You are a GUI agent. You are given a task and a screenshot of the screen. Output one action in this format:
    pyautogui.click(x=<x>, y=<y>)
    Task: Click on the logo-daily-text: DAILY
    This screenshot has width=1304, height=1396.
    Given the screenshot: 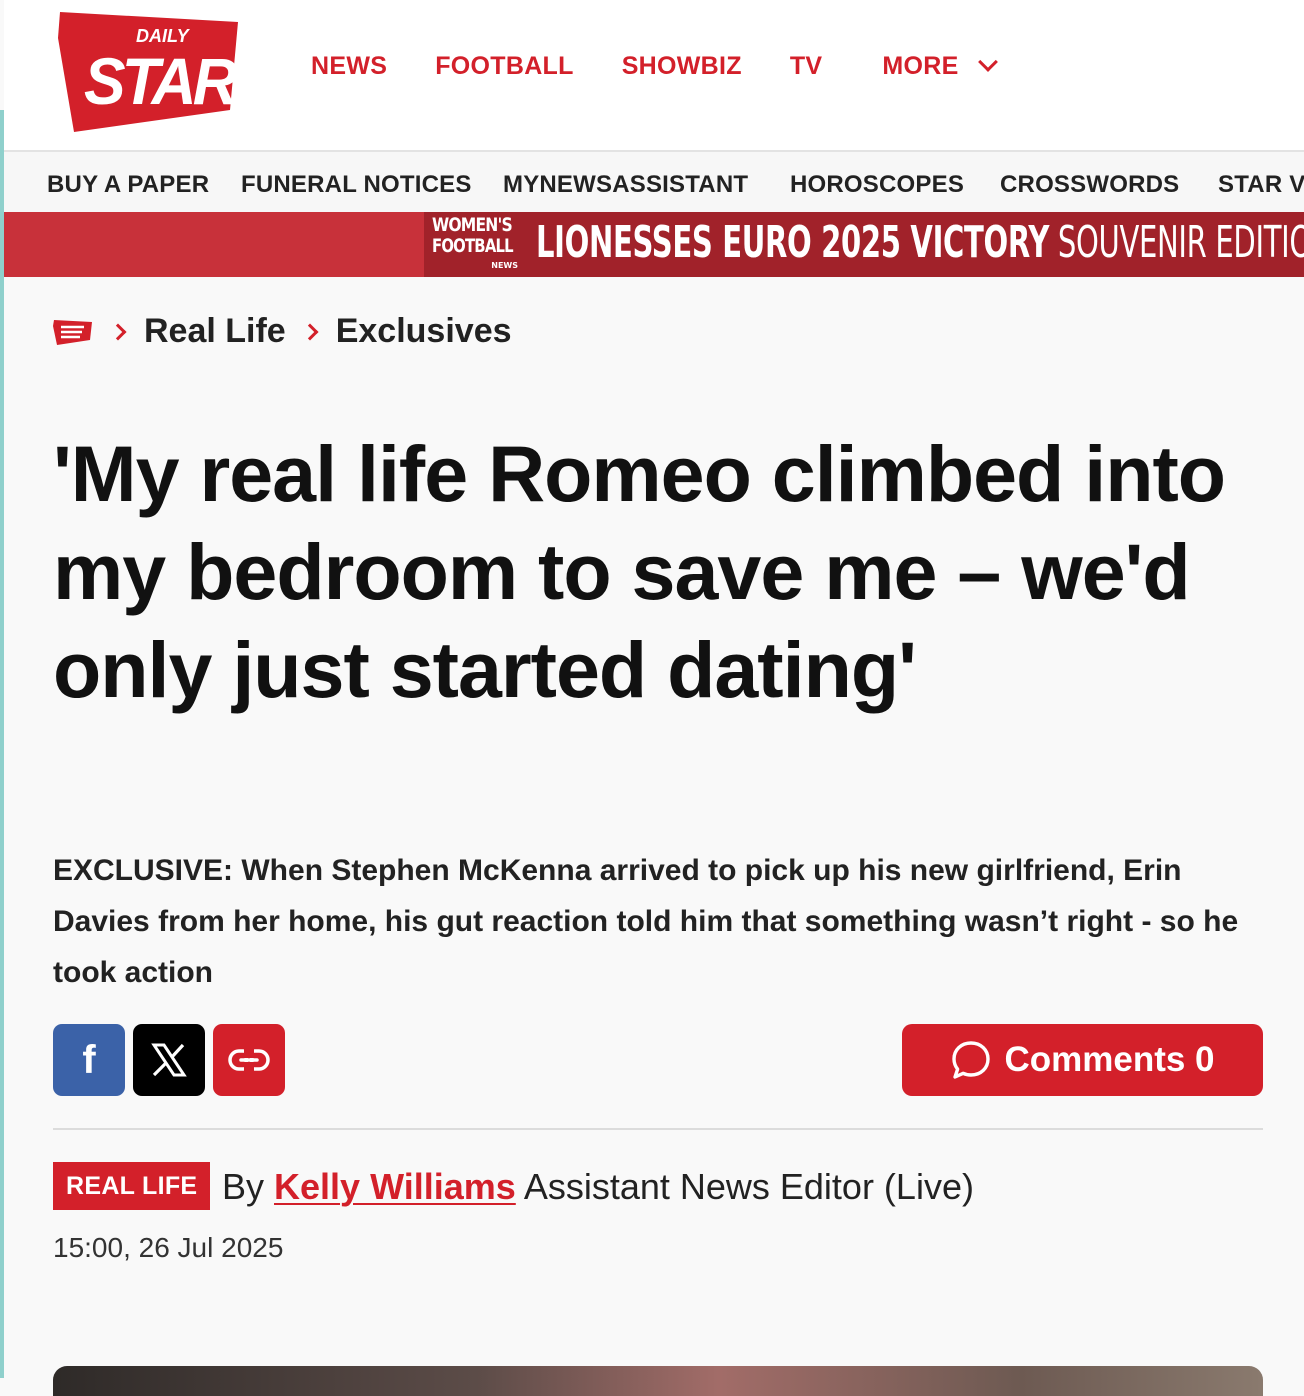 What is the action you would take?
    pyautogui.click(x=163, y=36)
    